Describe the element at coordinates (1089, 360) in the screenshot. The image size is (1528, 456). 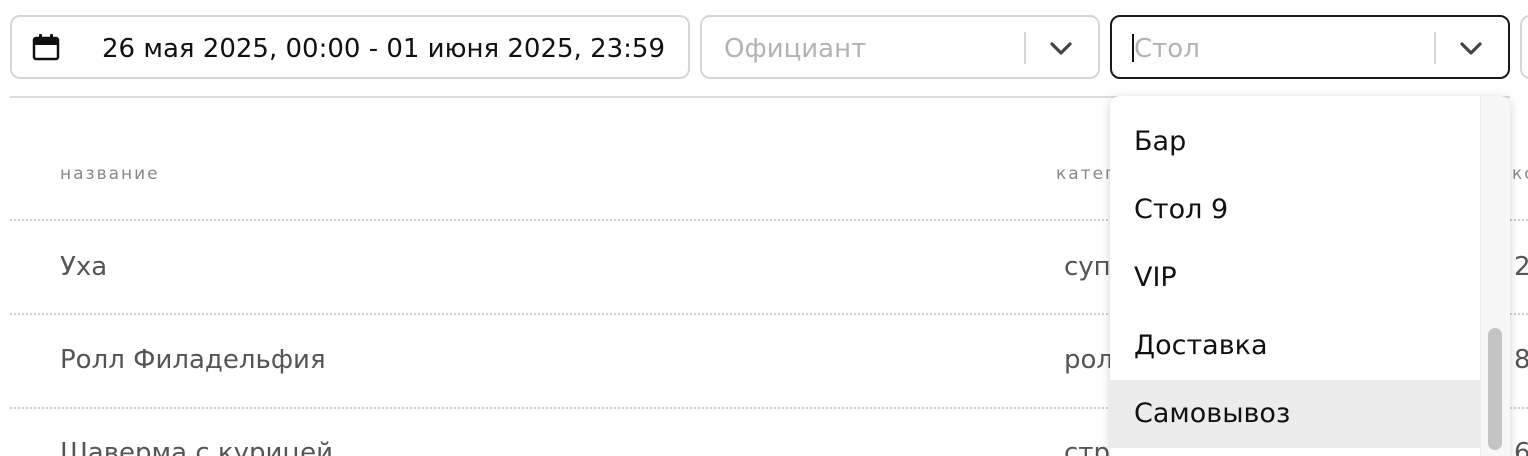
I see `table-row-category: рол` at that location.